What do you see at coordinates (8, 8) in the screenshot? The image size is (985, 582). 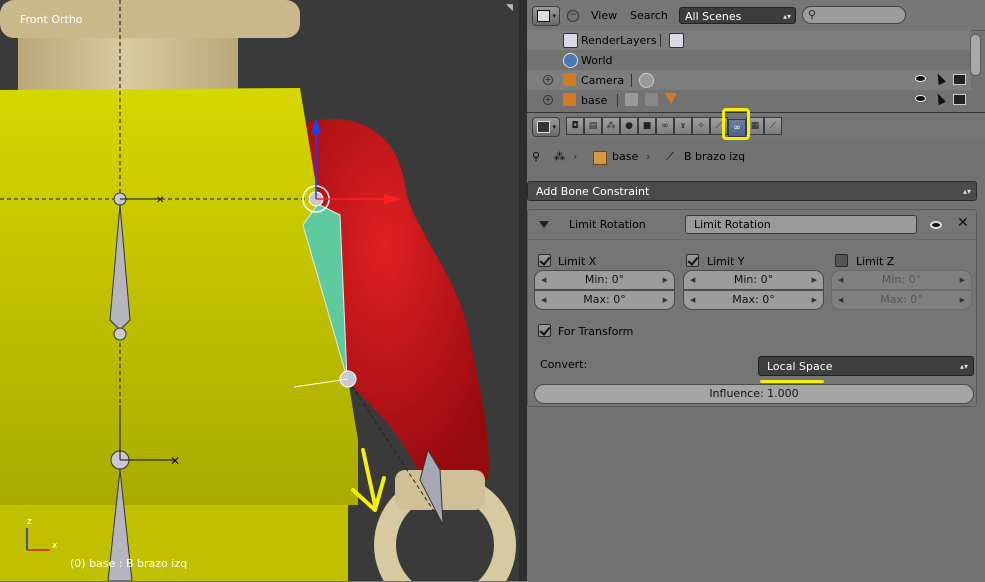 I see `corner-grip-icon: ◤` at bounding box center [8, 8].